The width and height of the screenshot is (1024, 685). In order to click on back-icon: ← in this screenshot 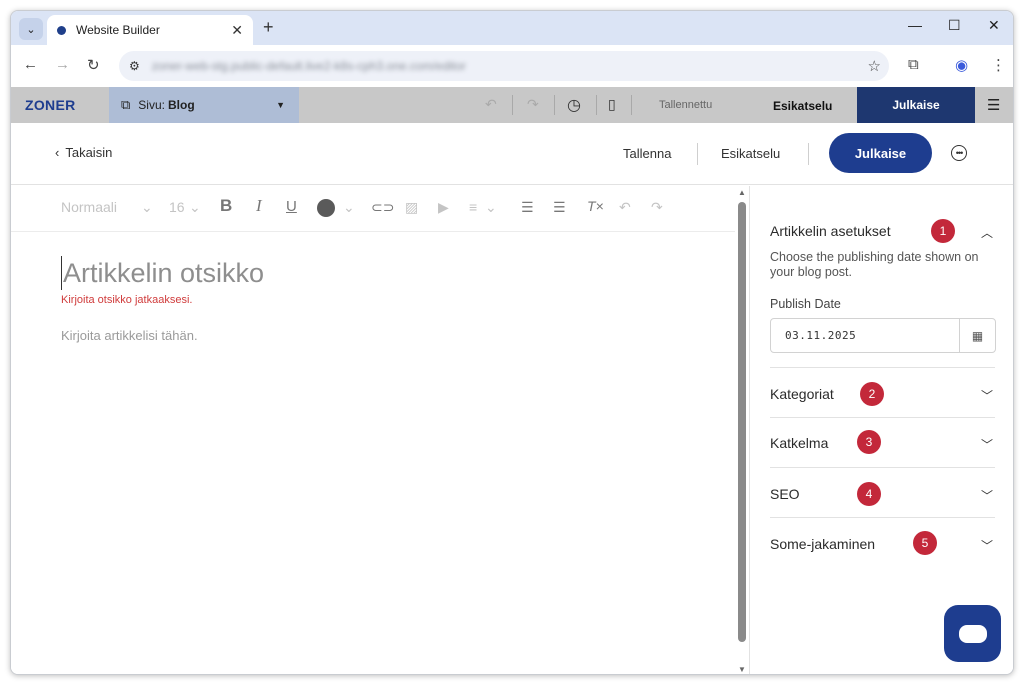, I will do `click(30, 64)`.